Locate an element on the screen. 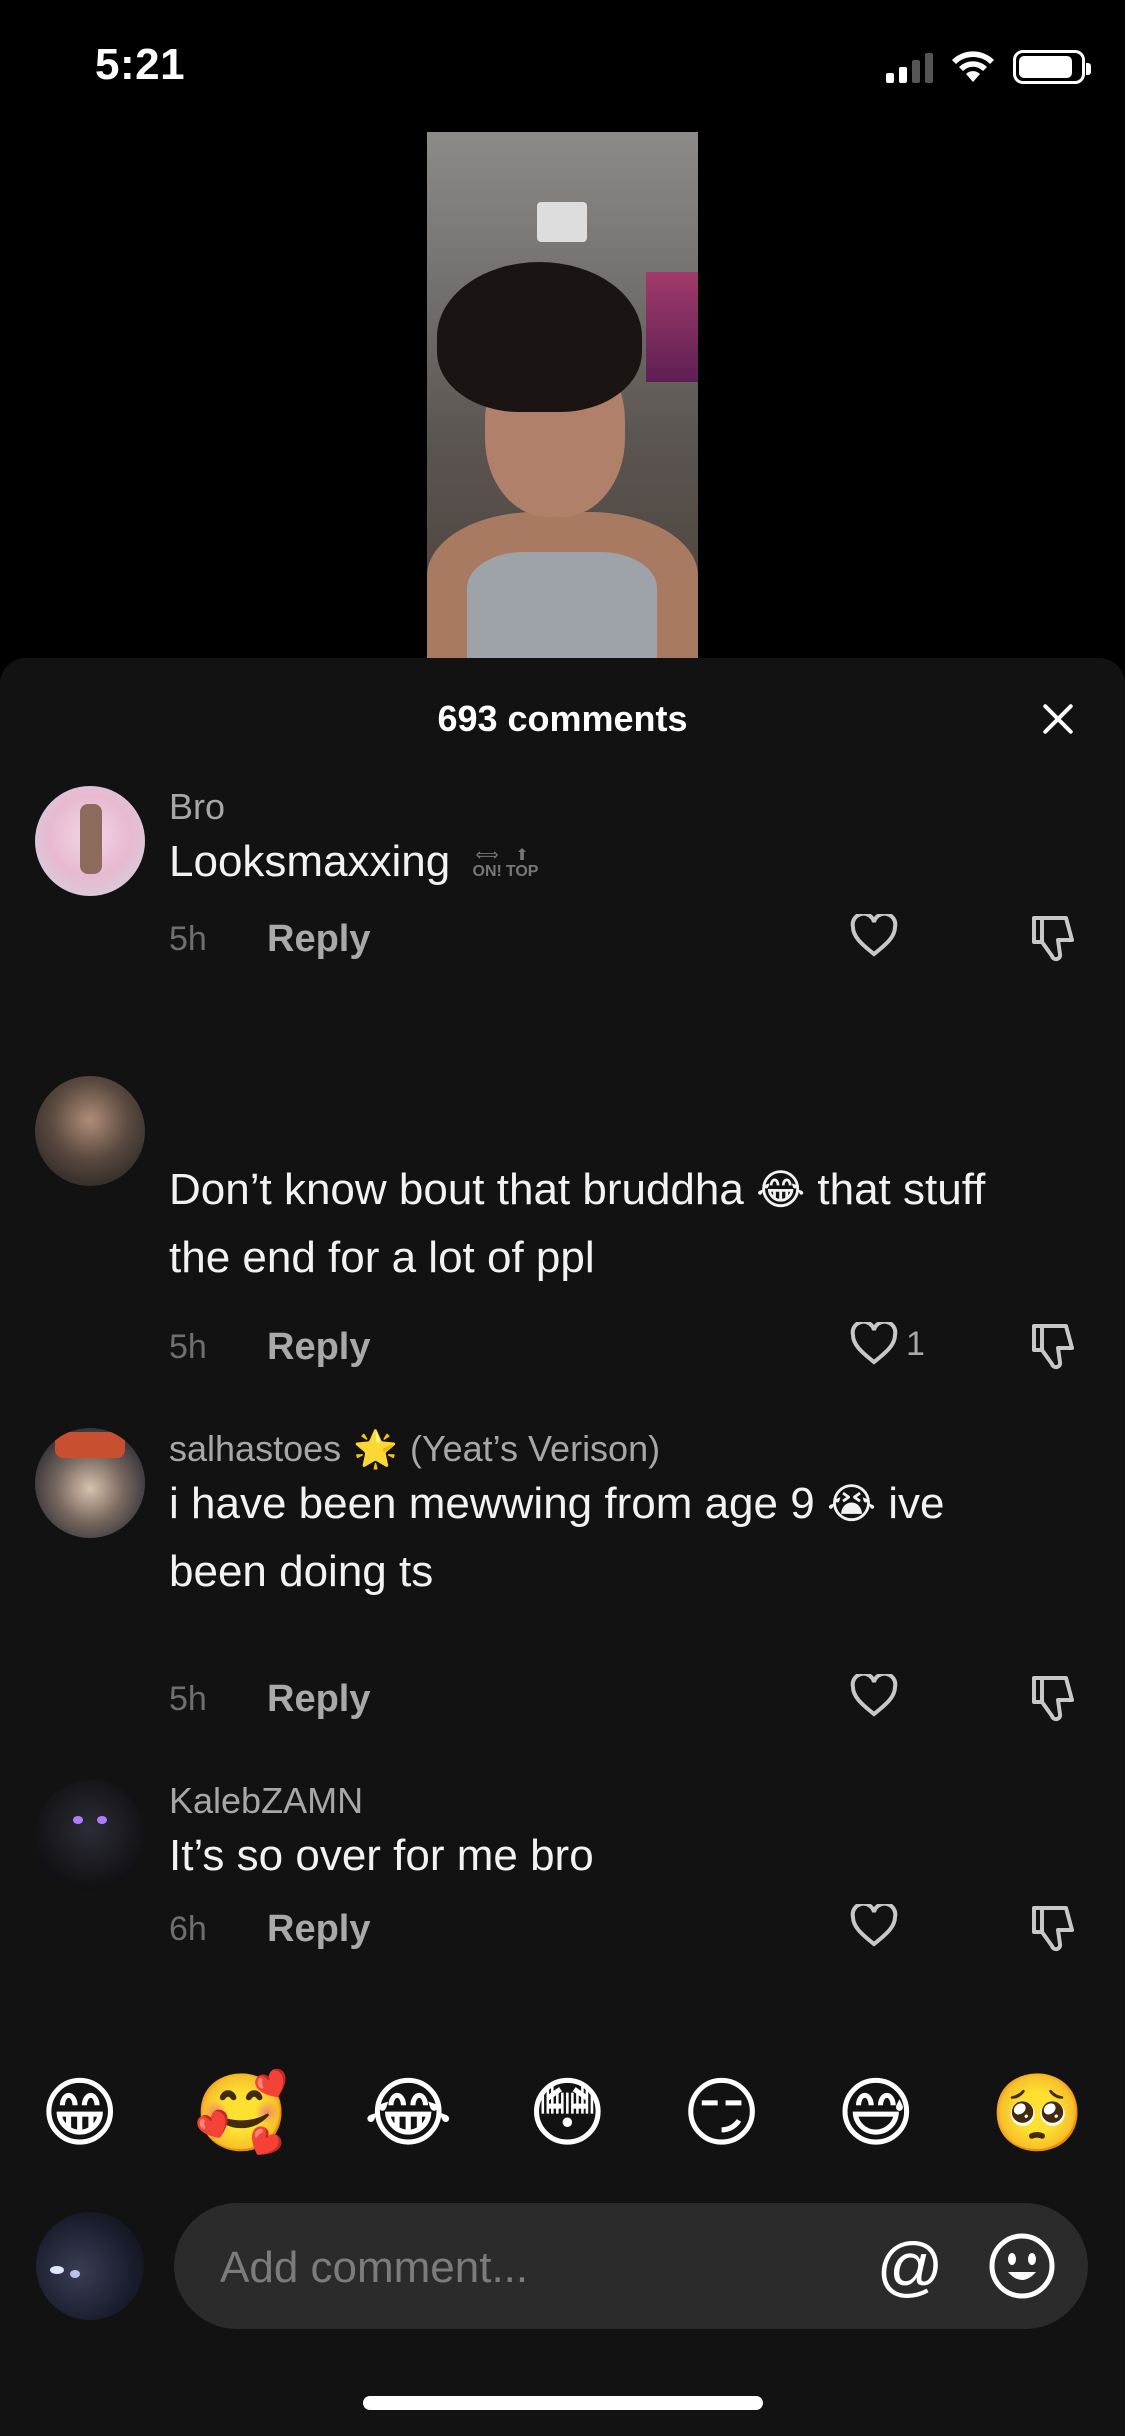  emoji-button: 😏 is located at coordinates (721, 2114).